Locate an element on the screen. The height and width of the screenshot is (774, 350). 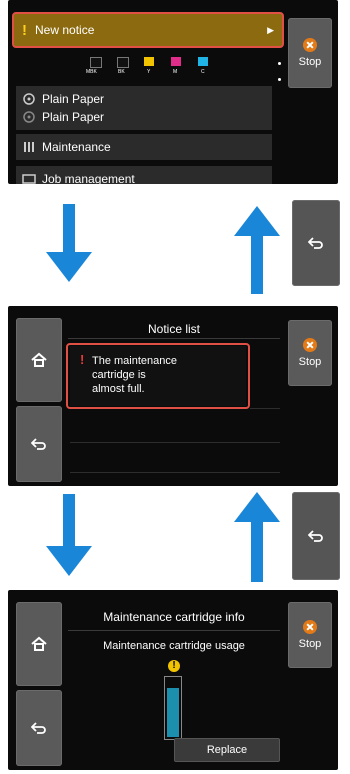
paper-item-2-label: Plain Paper is located at coordinates (73, 117).